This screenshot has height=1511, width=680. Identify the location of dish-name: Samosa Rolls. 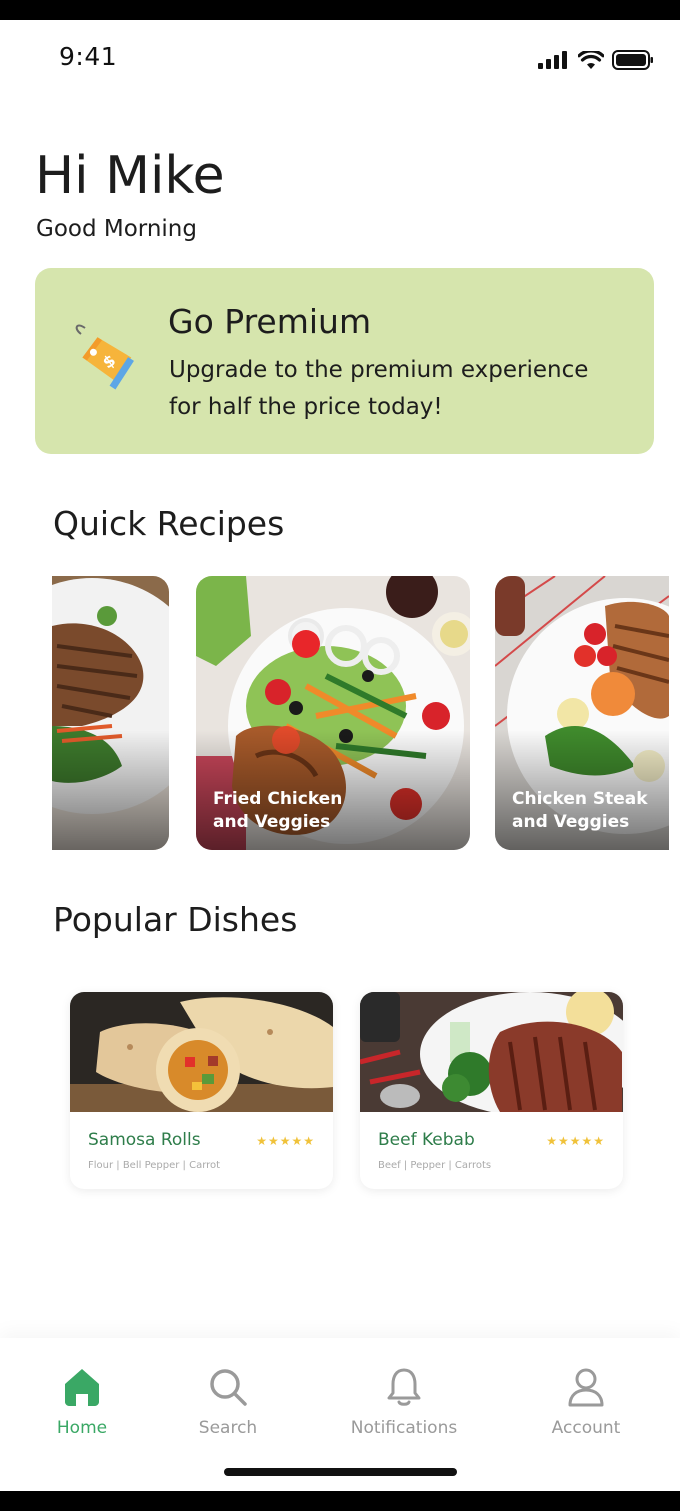
(144, 1140).